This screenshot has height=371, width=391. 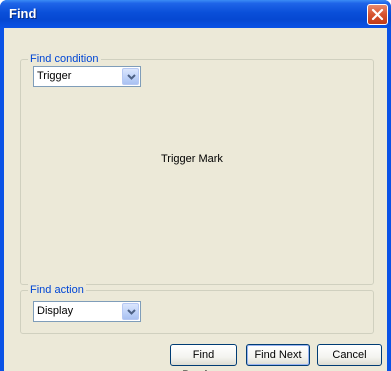 I want to click on find-condition-select: Trigger, so click(x=87, y=76).